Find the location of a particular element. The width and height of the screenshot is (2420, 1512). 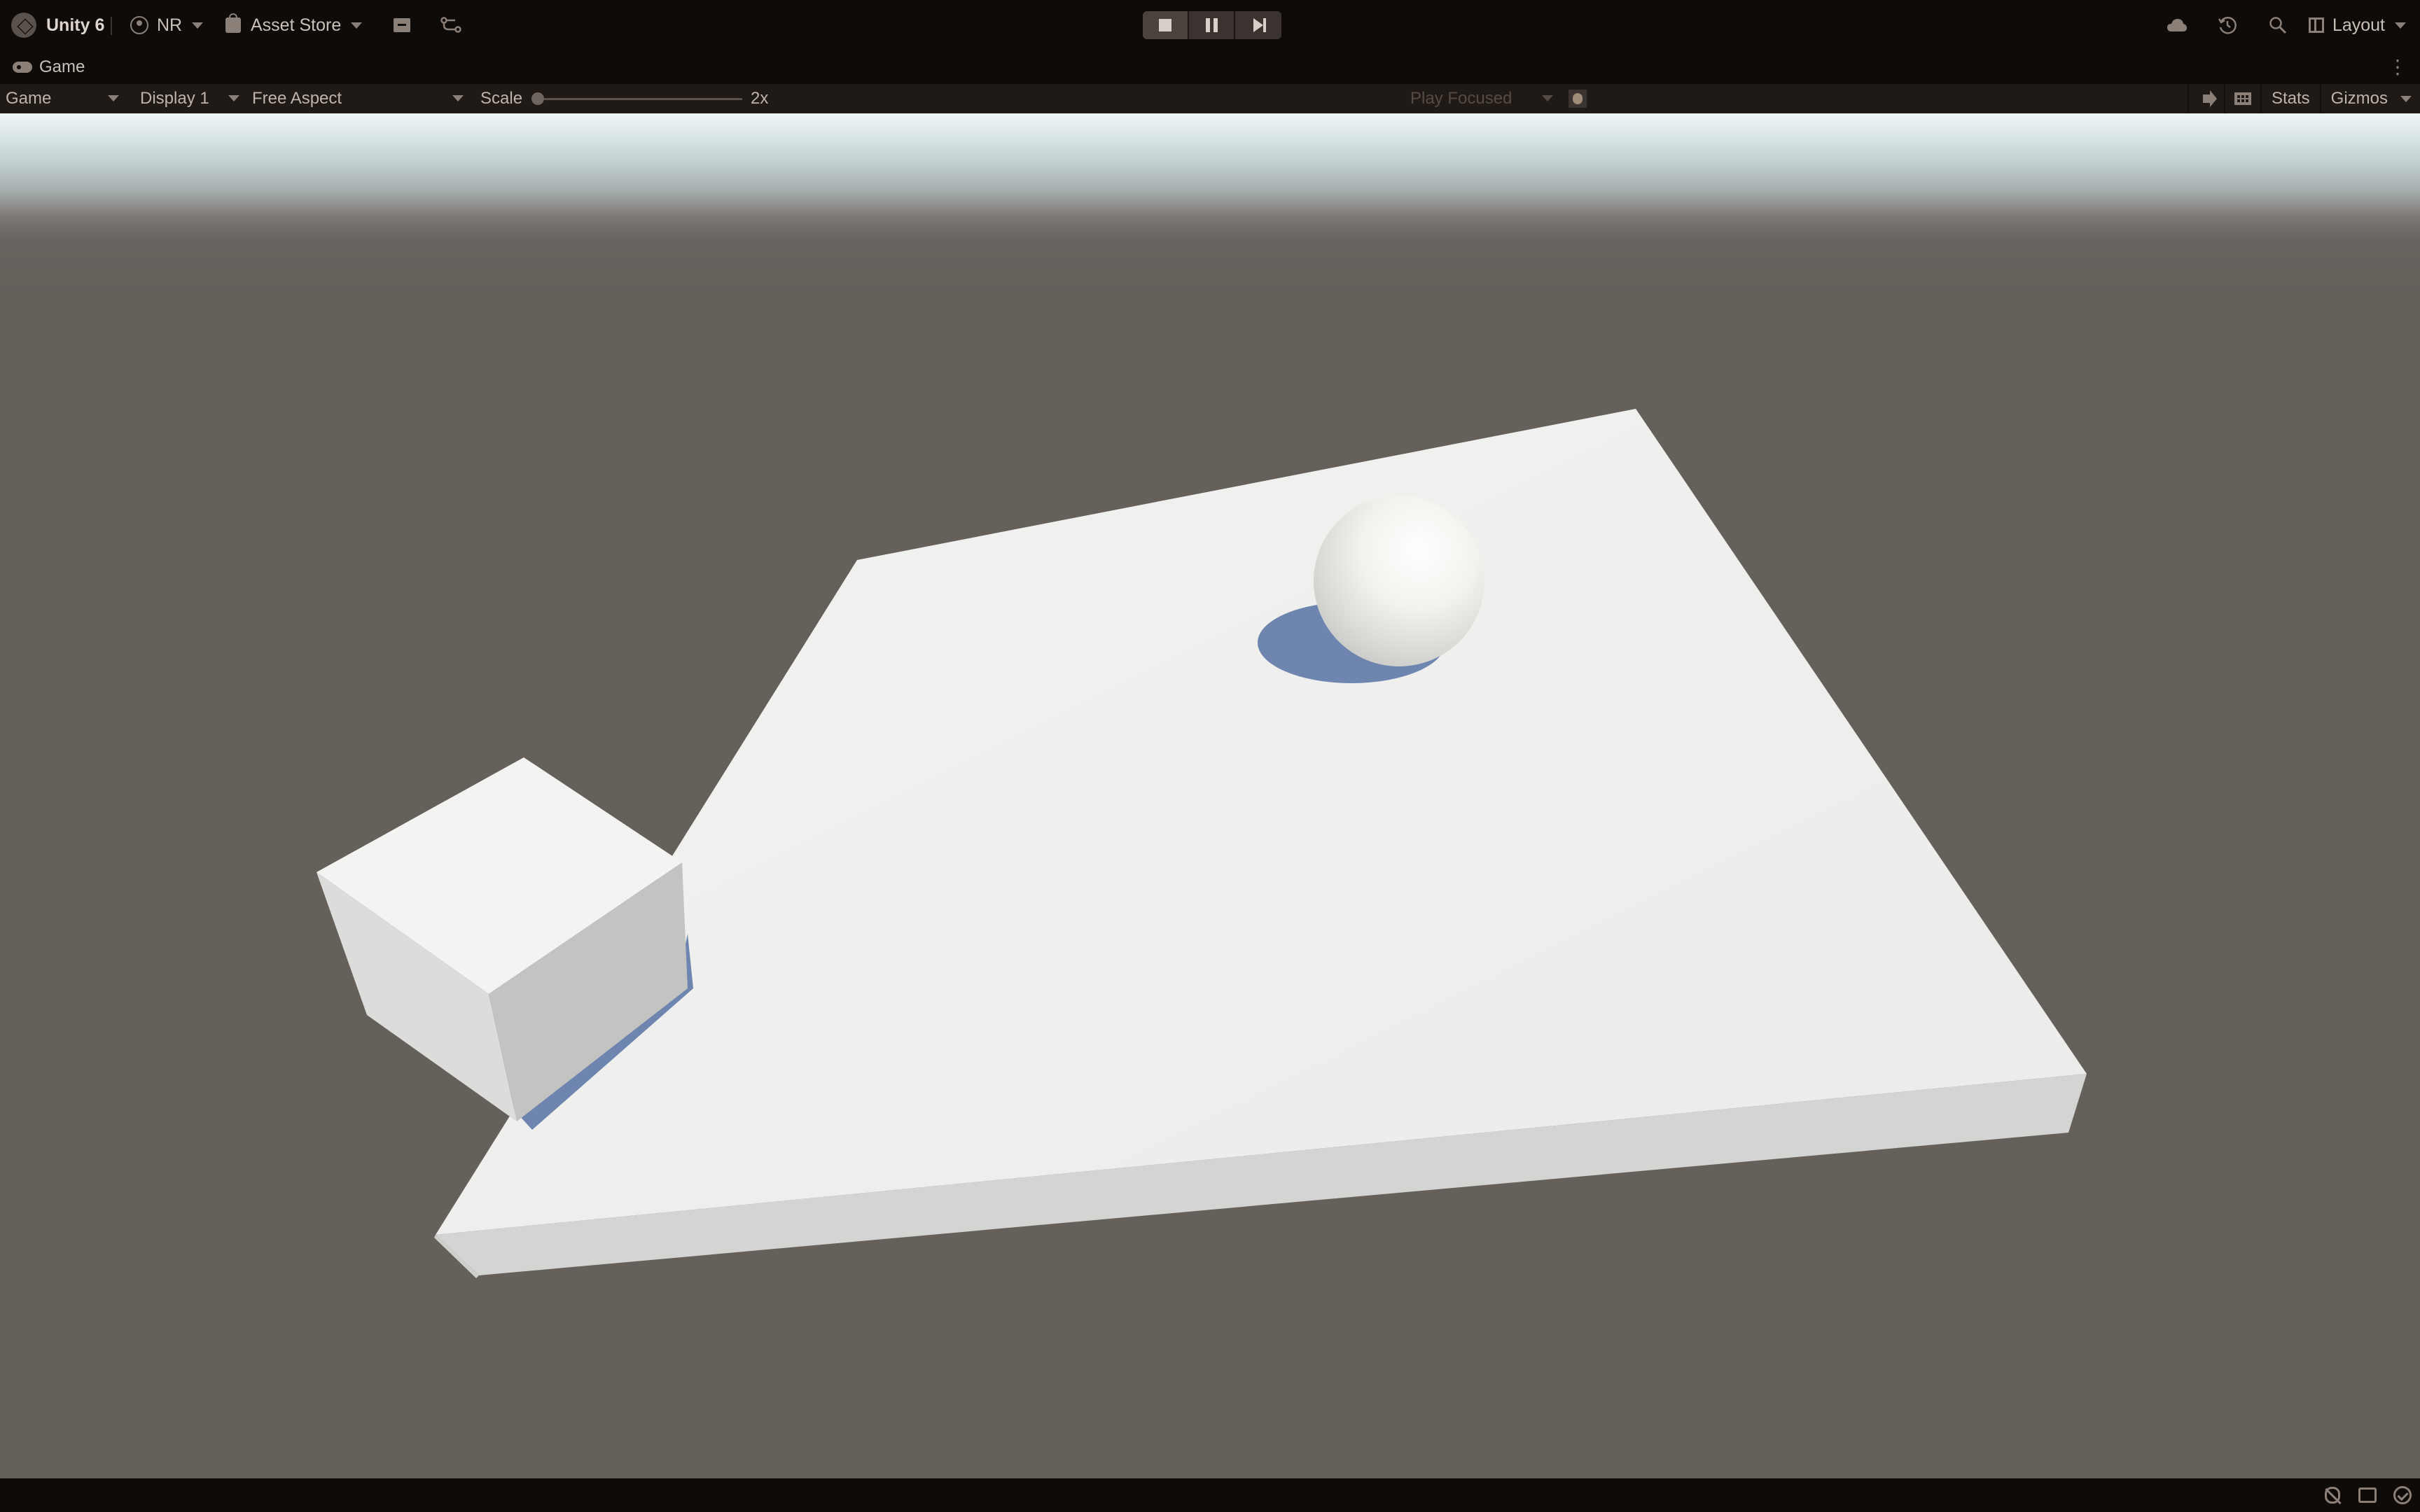

scale-slider-thumb is located at coordinates (537, 98).